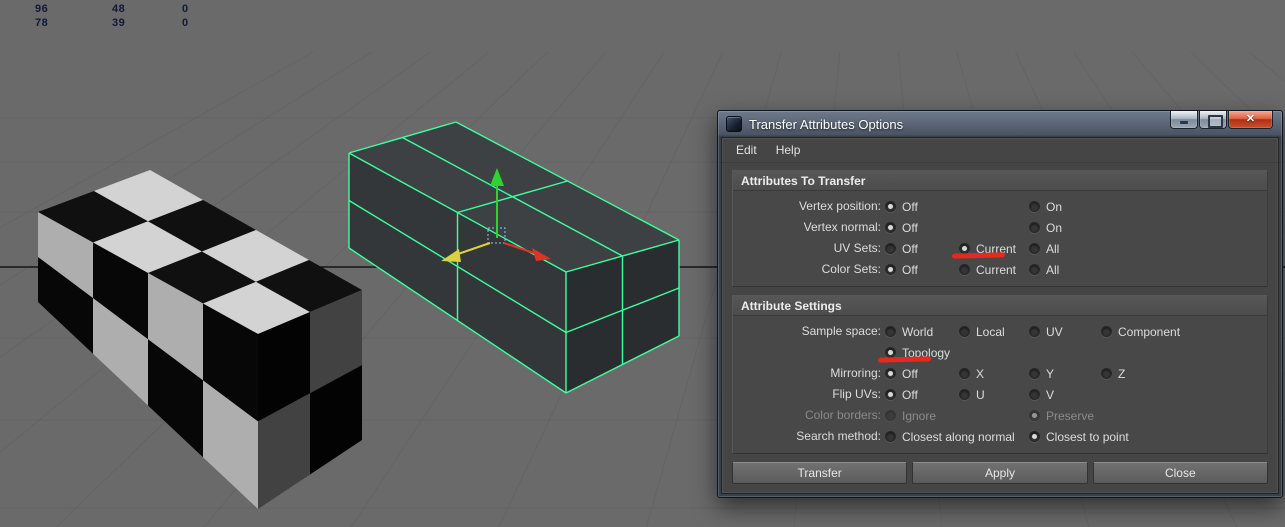  What do you see at coordinates (1041, 373) in the screenshot?
I see `radio-y: Y` at bounding box center [1041, 373].